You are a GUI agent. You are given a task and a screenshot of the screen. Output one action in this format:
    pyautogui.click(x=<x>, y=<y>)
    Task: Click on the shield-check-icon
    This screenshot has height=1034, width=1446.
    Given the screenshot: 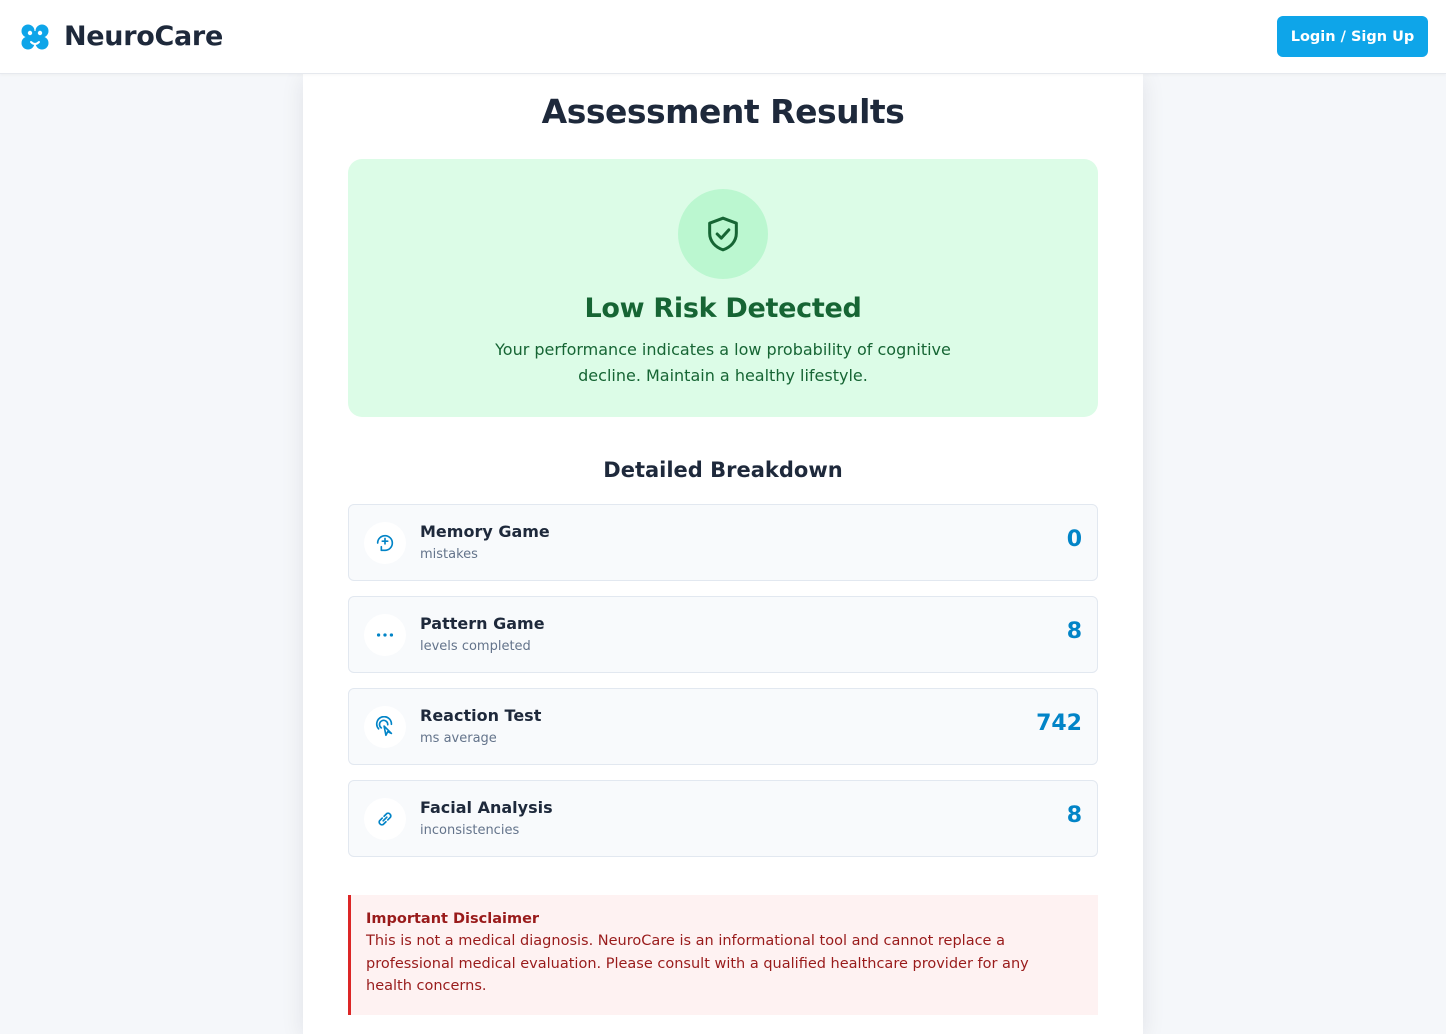 What is the action you would take?
    pyautogui.click(x=723, y=234)
    